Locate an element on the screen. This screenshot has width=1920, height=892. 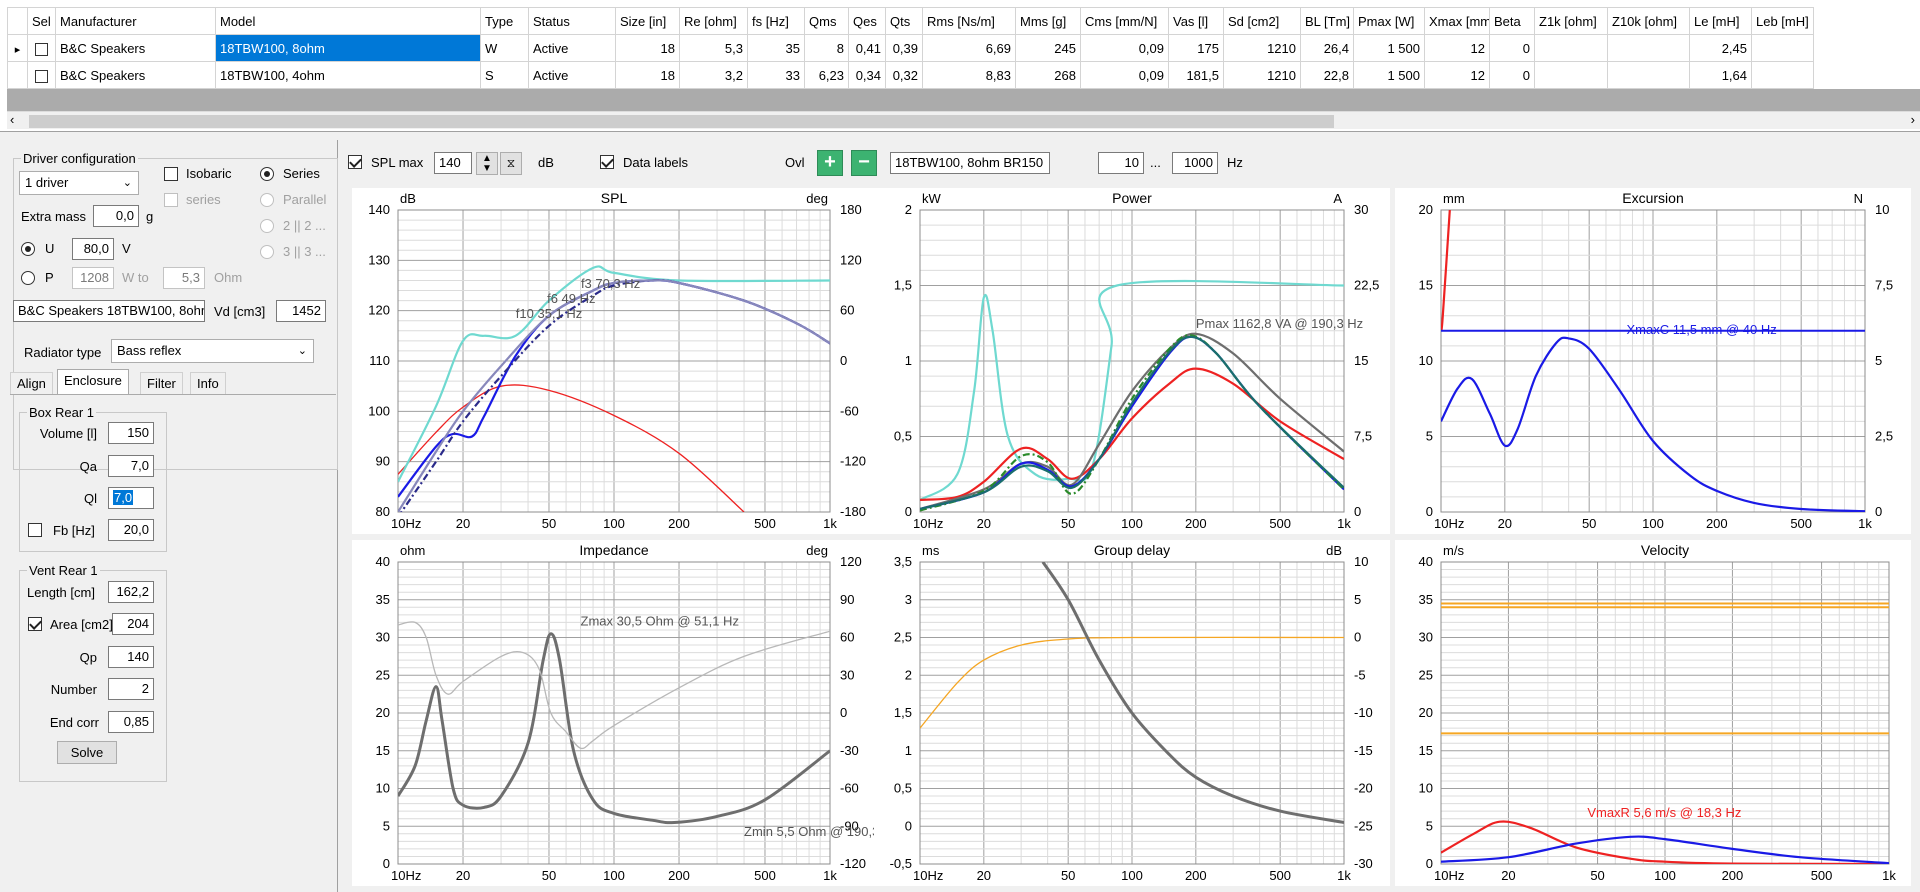
table-cell: 268 is located at coordinates (1048, 75).